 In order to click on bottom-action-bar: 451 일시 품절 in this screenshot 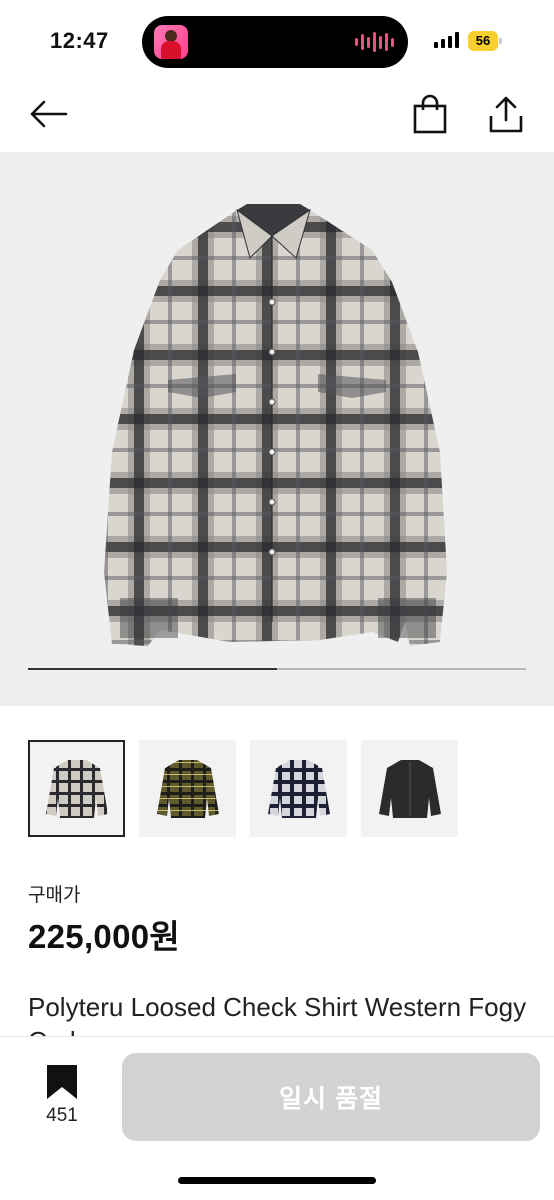, I will do `click(277, 1118)`.